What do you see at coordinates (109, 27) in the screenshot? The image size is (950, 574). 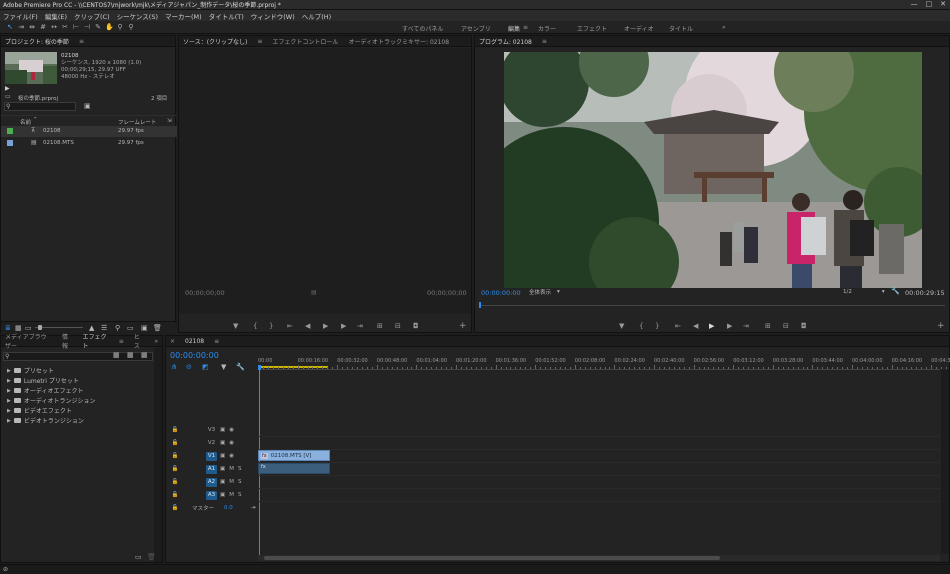 I see `hand-tool-icon: ✋` at bounding box center [109, 27].